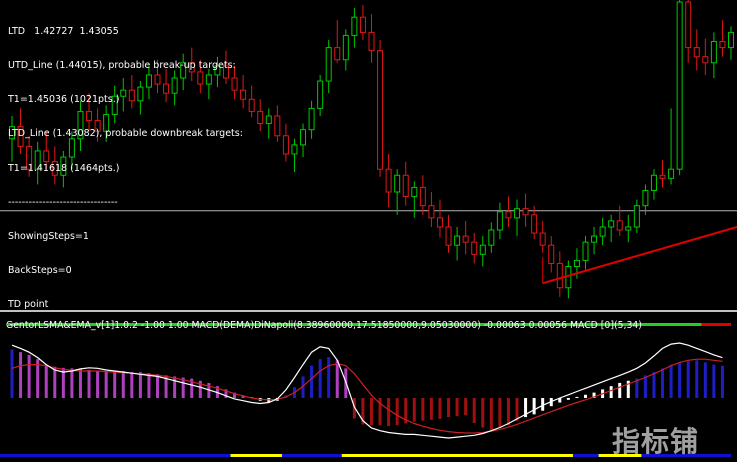  What do you see at coordinates (64, 100) in the screenshot?
I see `info-line-t1-up: T1=1.45036 (1021pts.)` at bounding box center [64, 100].